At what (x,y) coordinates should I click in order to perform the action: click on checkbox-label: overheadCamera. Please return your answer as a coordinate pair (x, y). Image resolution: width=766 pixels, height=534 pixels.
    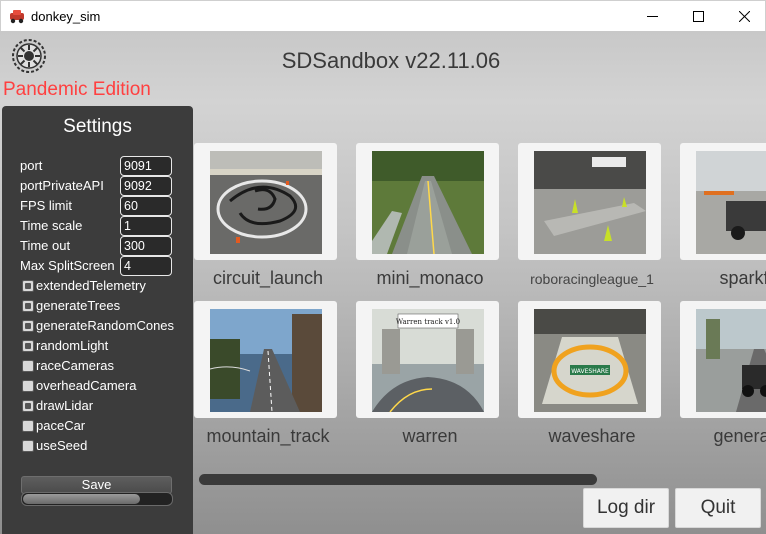
    Looking at the image, I should click on (86, 385).